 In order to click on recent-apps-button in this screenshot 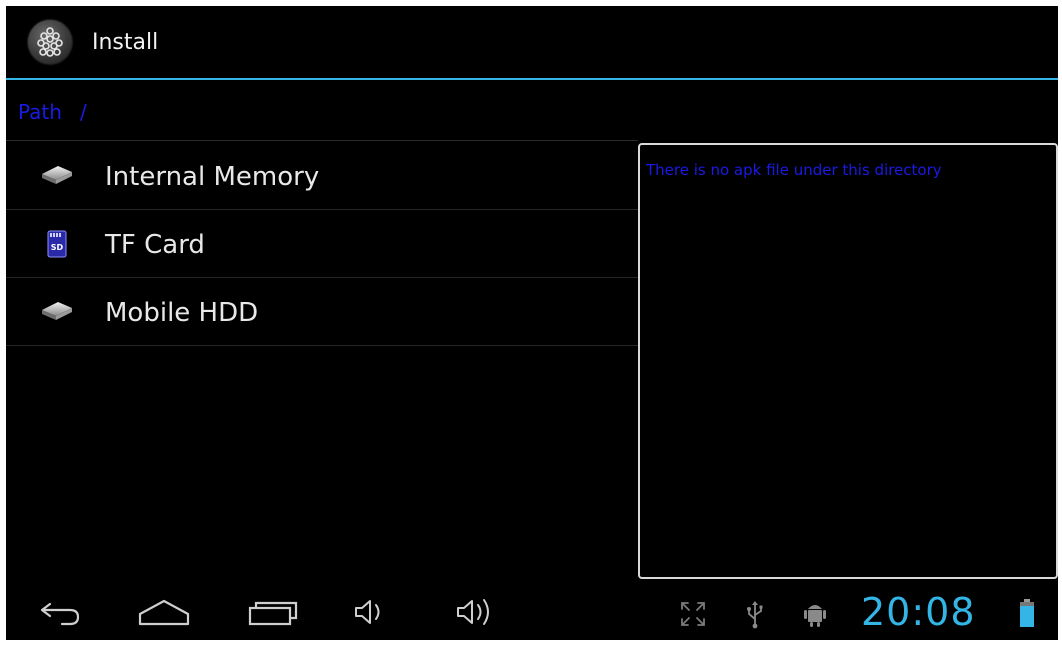, I will do `click(272, 612)`.